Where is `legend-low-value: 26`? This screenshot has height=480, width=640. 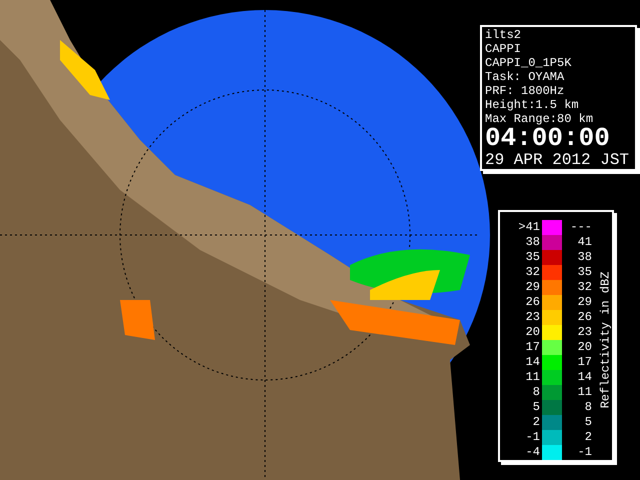 legend-low-value: 26 is located at coordinates (532, 302).